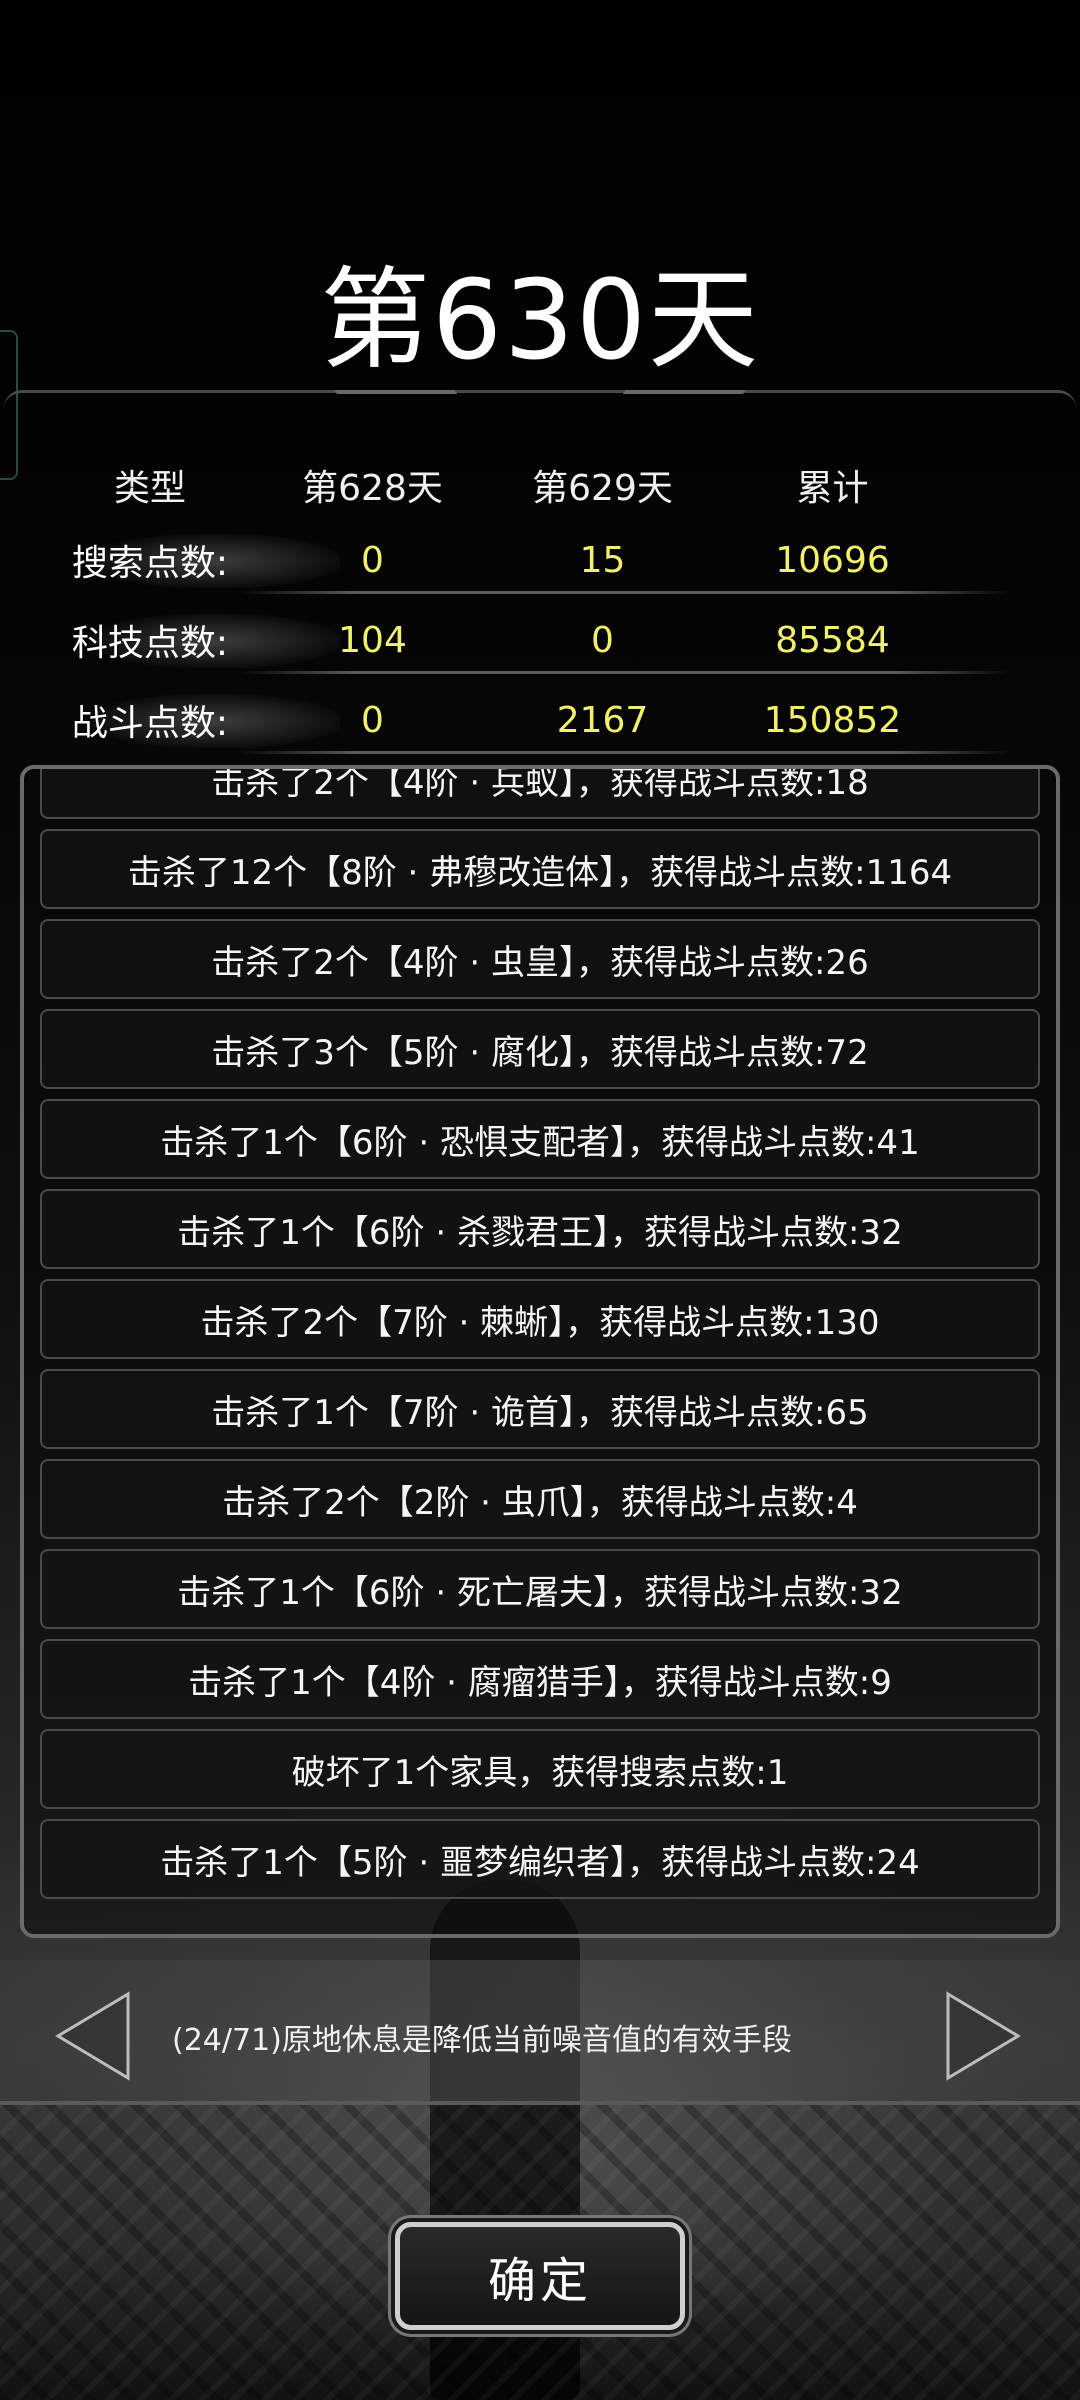 The image size is (1080, 2400). I want to click on value-day628: 104, so click(372, 640).